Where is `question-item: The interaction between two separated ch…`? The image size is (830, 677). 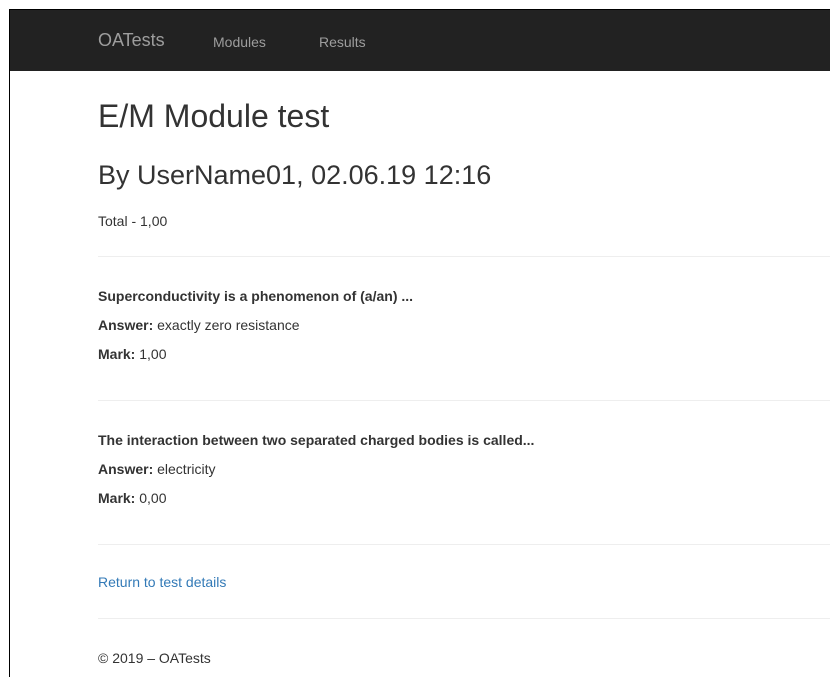
question-item: The interaction between two separated ch… is located at coordinates (464, 469).